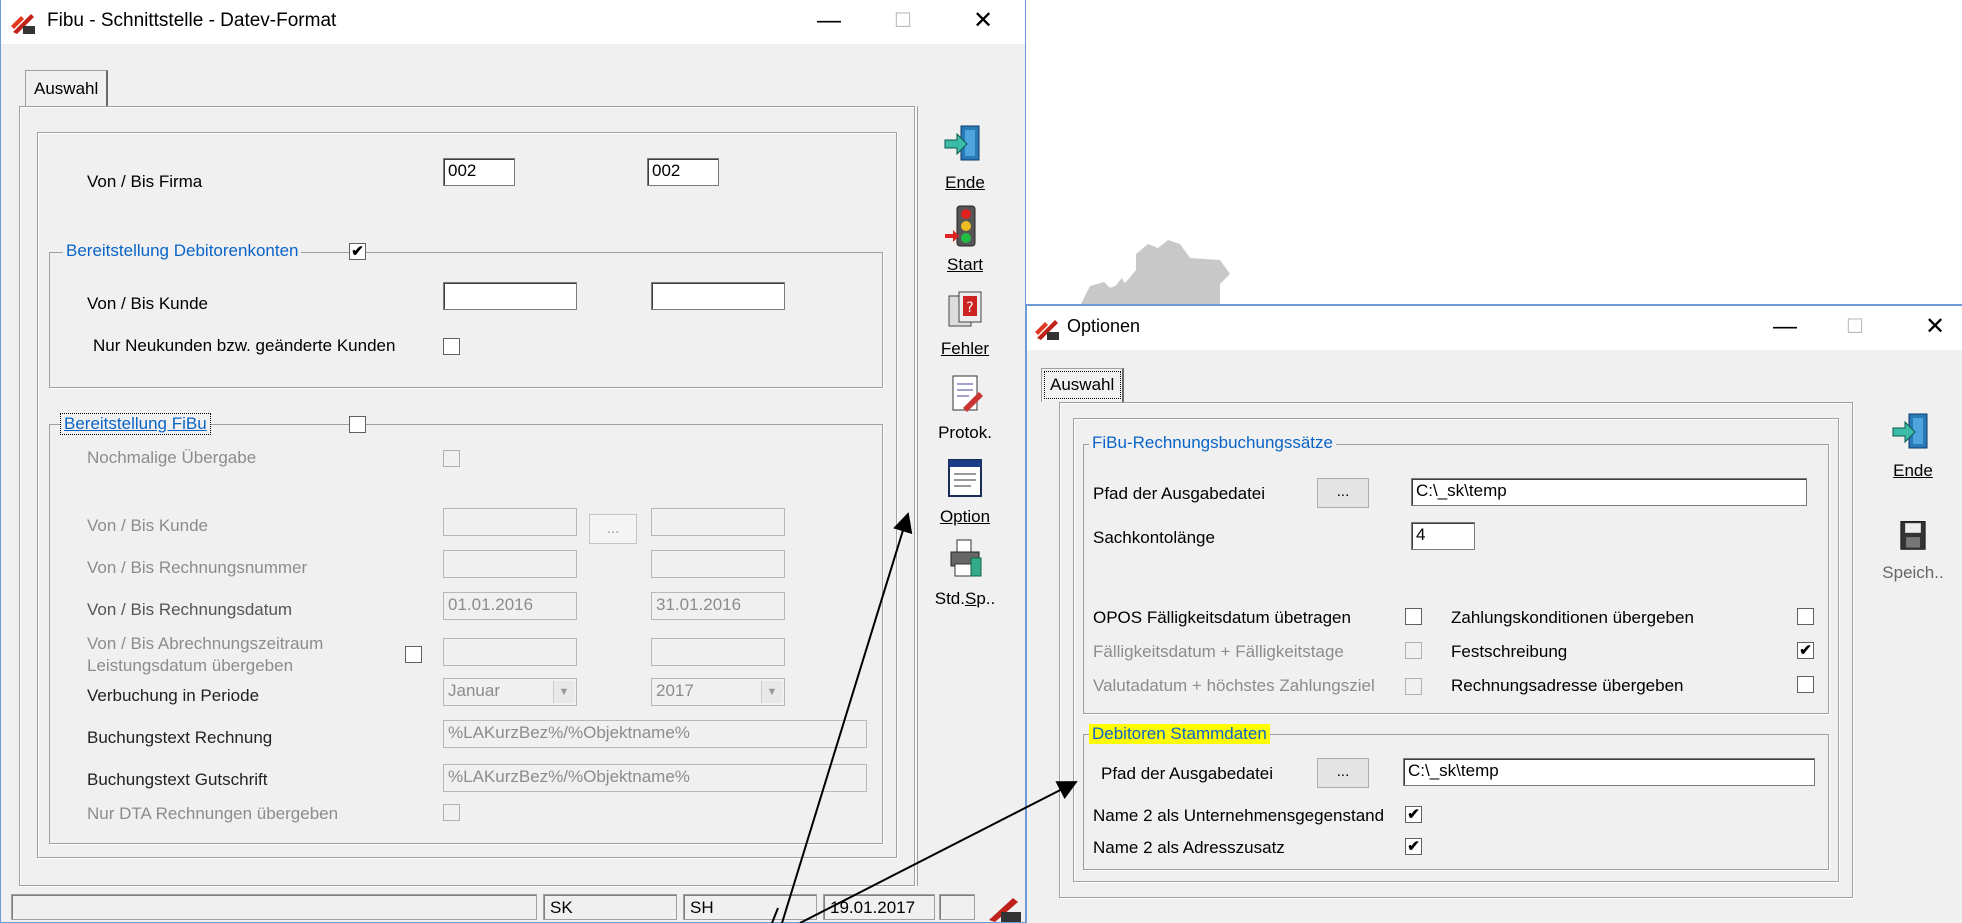 The width and height of the screenshot is (1962, 923). I want to click on arrow-stub, so click(775, 915).